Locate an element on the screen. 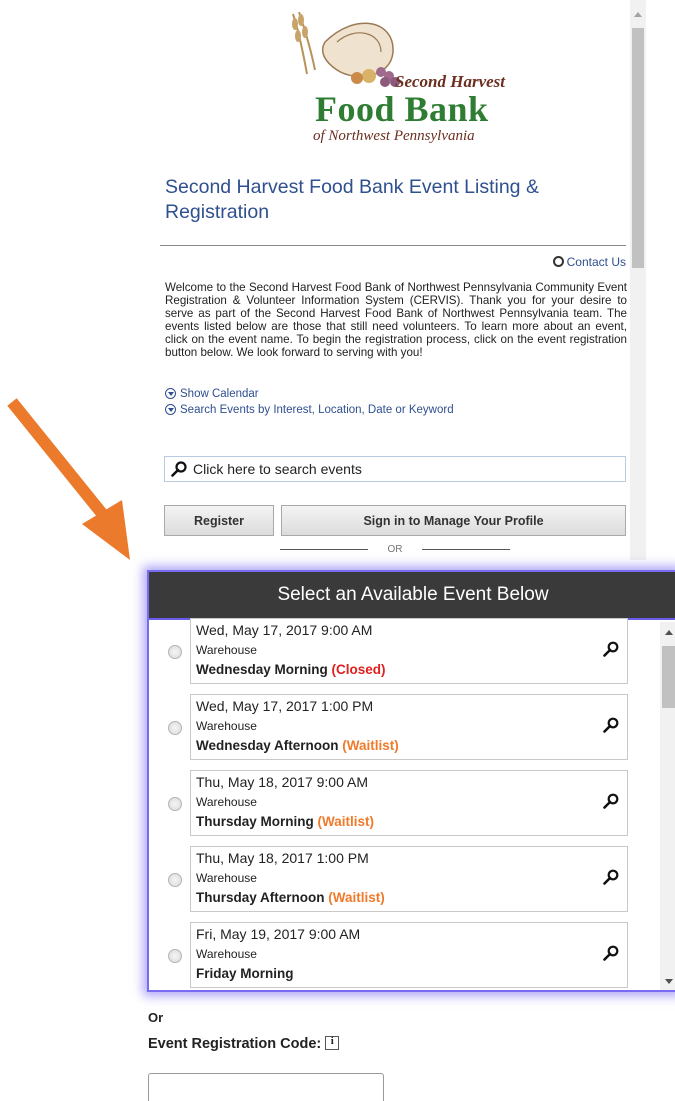 This screenshot has height=1101, width=675. event-date: Thu, May 18, 2017 1:00 PM is located at coordinates (282, 858).